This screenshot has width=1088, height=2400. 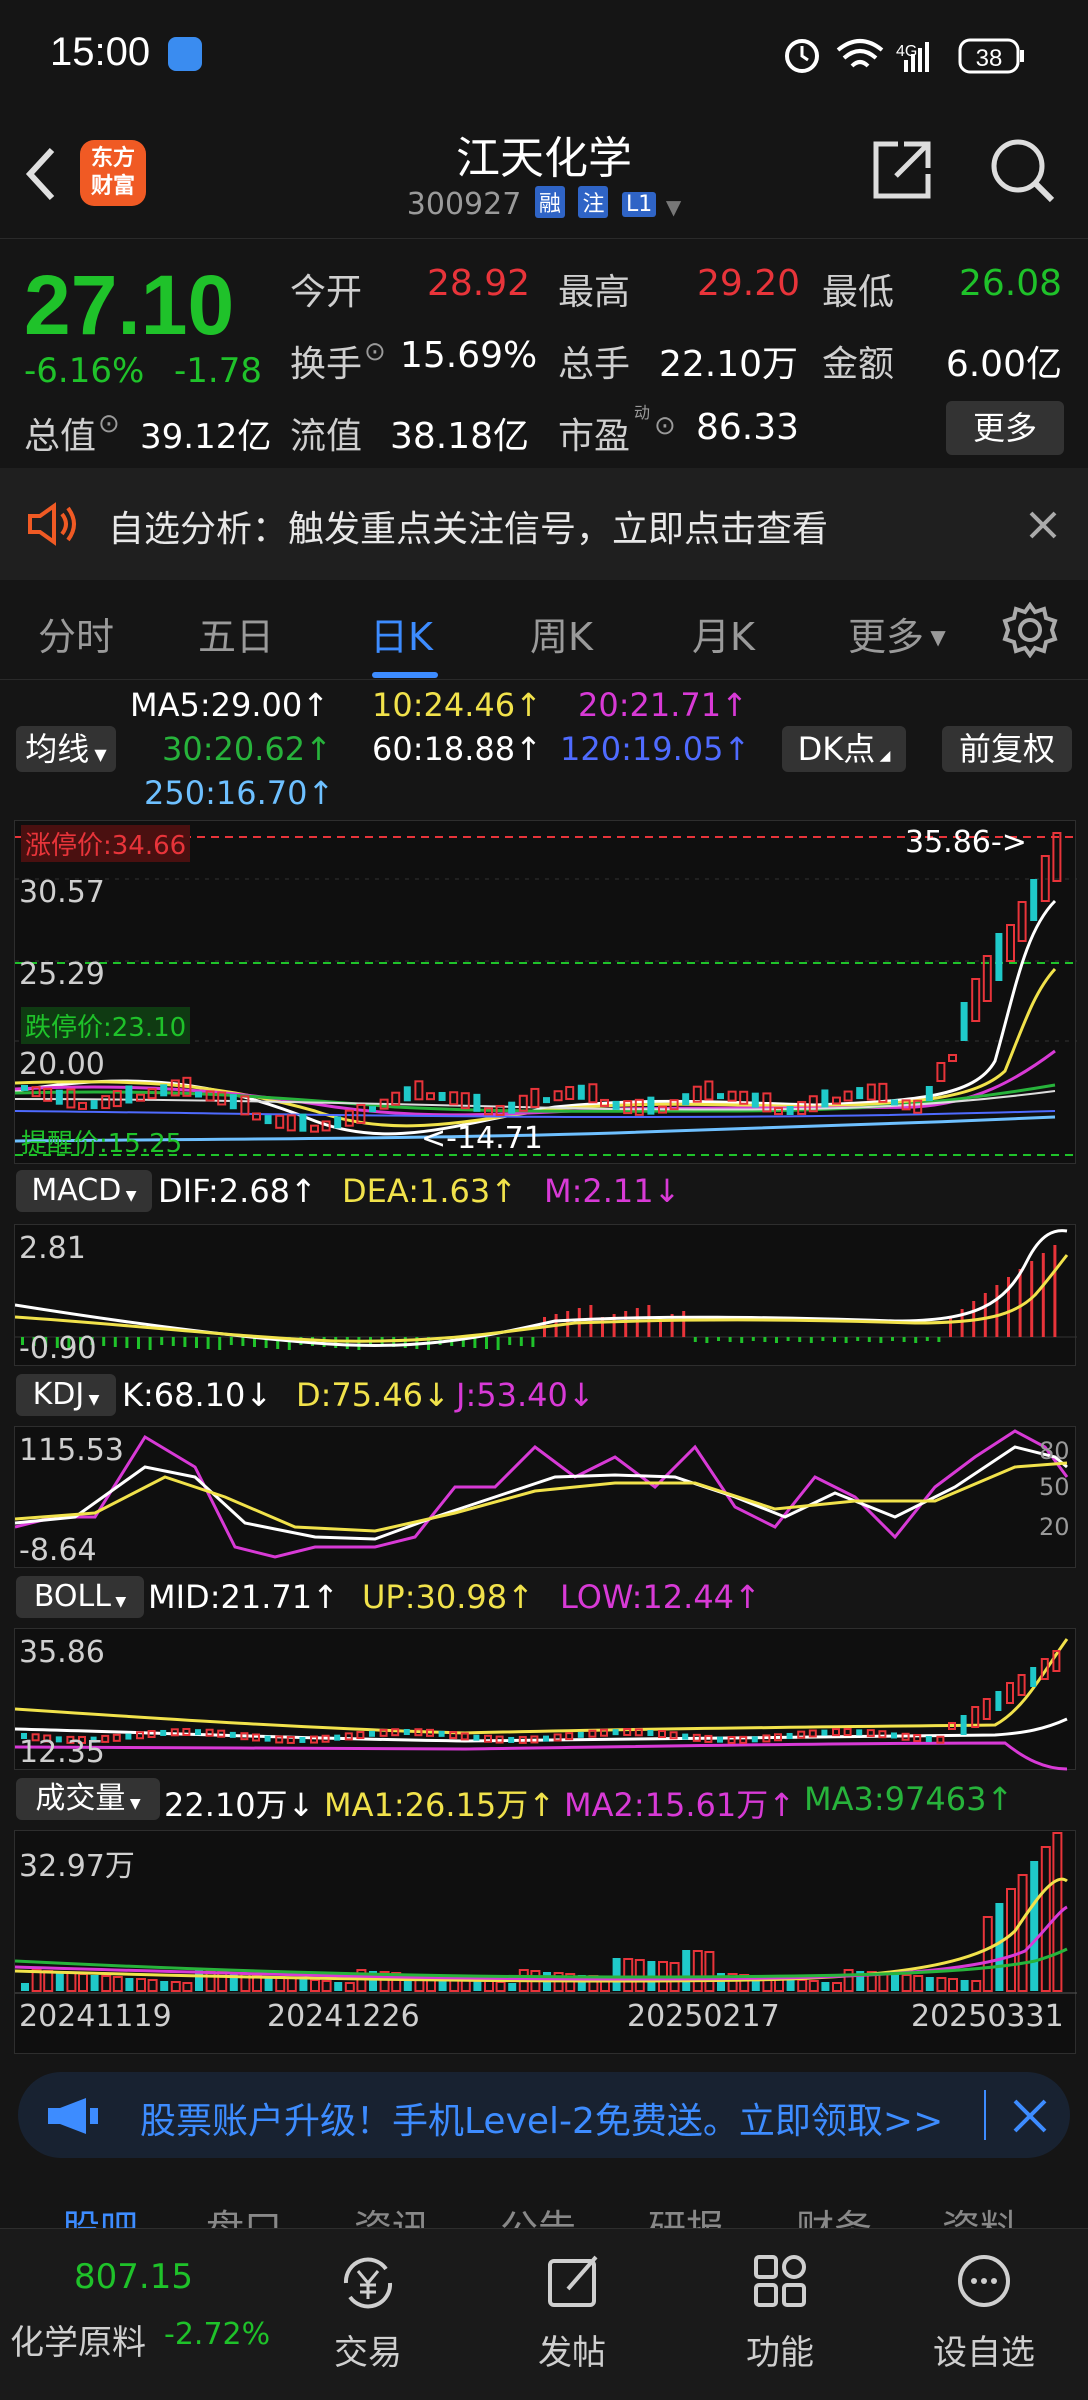 What do you see at coordinates (660, 1597) in the screenshot?
I see `boll-low: LOW:12.44↑` at bounding box center [660, 1597].